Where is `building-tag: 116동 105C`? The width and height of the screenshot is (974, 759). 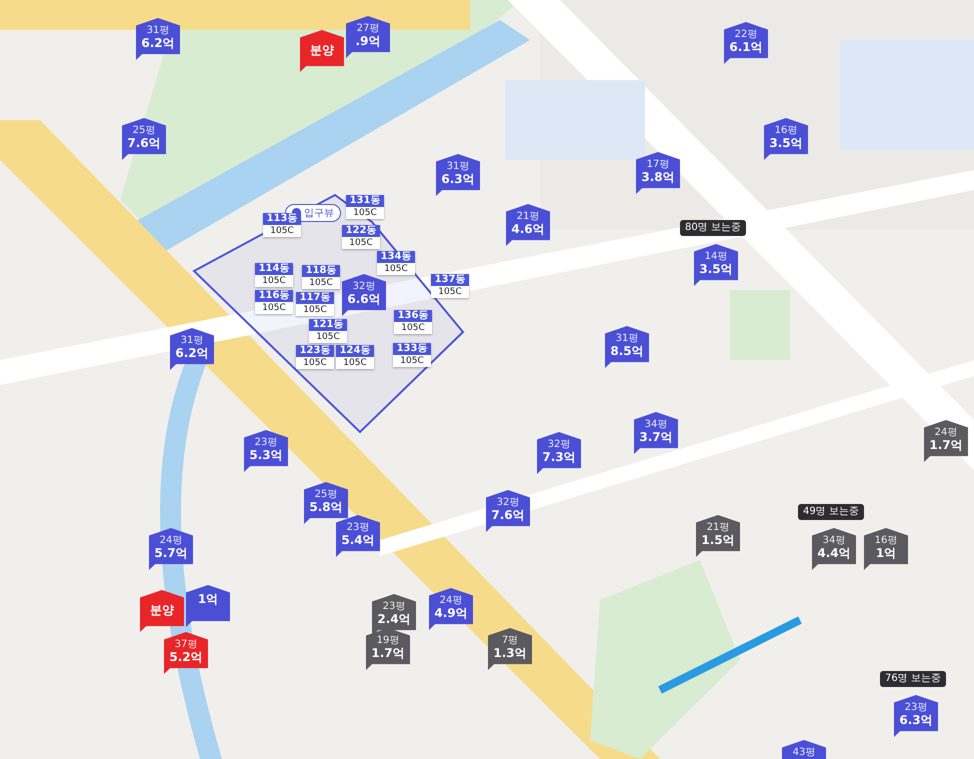 building-tag: 116동 105C is located at coordinates (274, 302).